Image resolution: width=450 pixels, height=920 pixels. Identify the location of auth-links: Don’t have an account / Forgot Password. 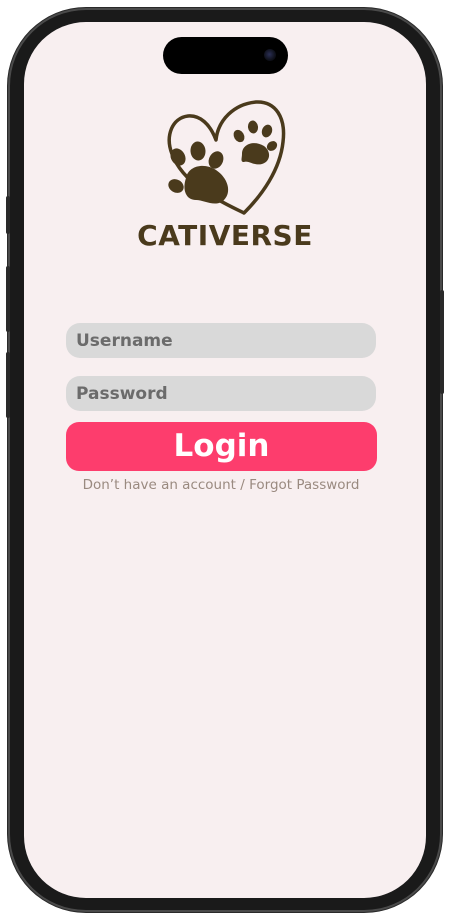
(221, 485).